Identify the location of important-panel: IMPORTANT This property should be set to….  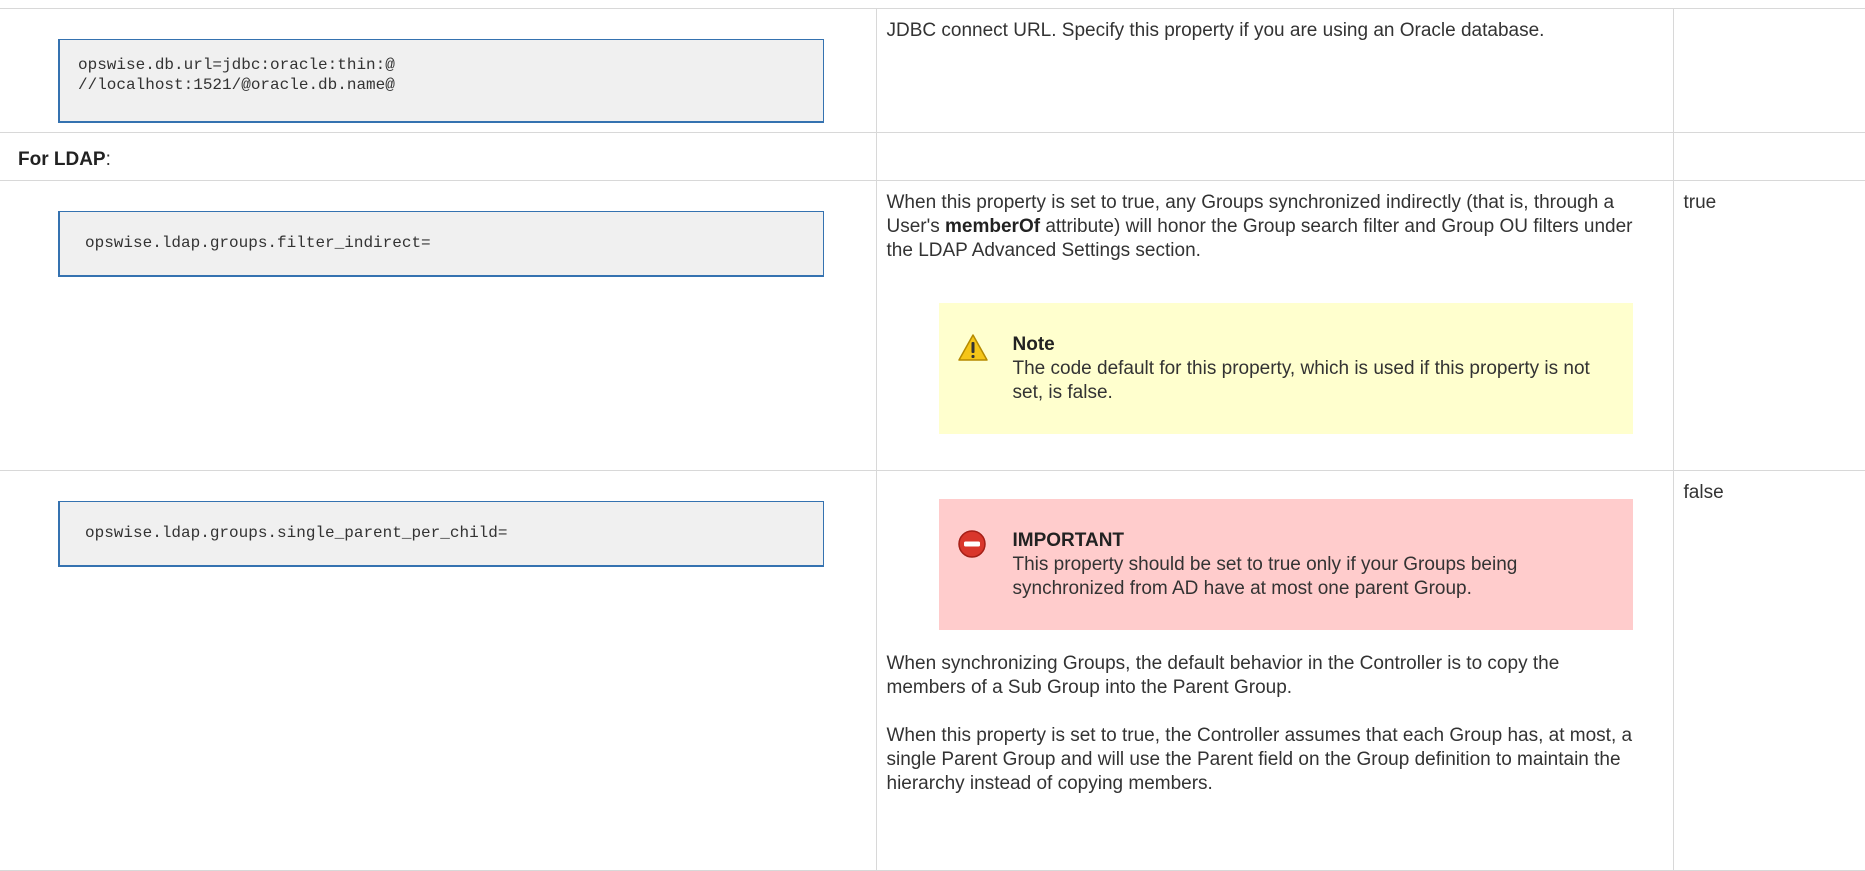
(1286, 564).